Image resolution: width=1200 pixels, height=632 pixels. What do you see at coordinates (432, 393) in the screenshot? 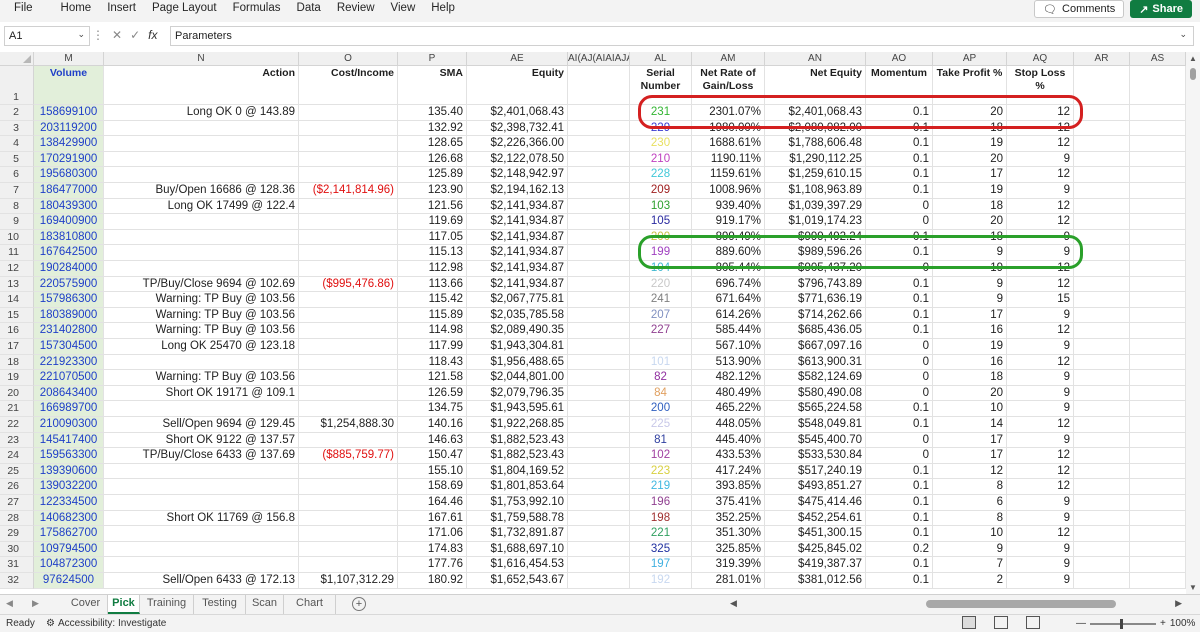
I see `cell-sma: 126.59` at bounding box center [432, 393].